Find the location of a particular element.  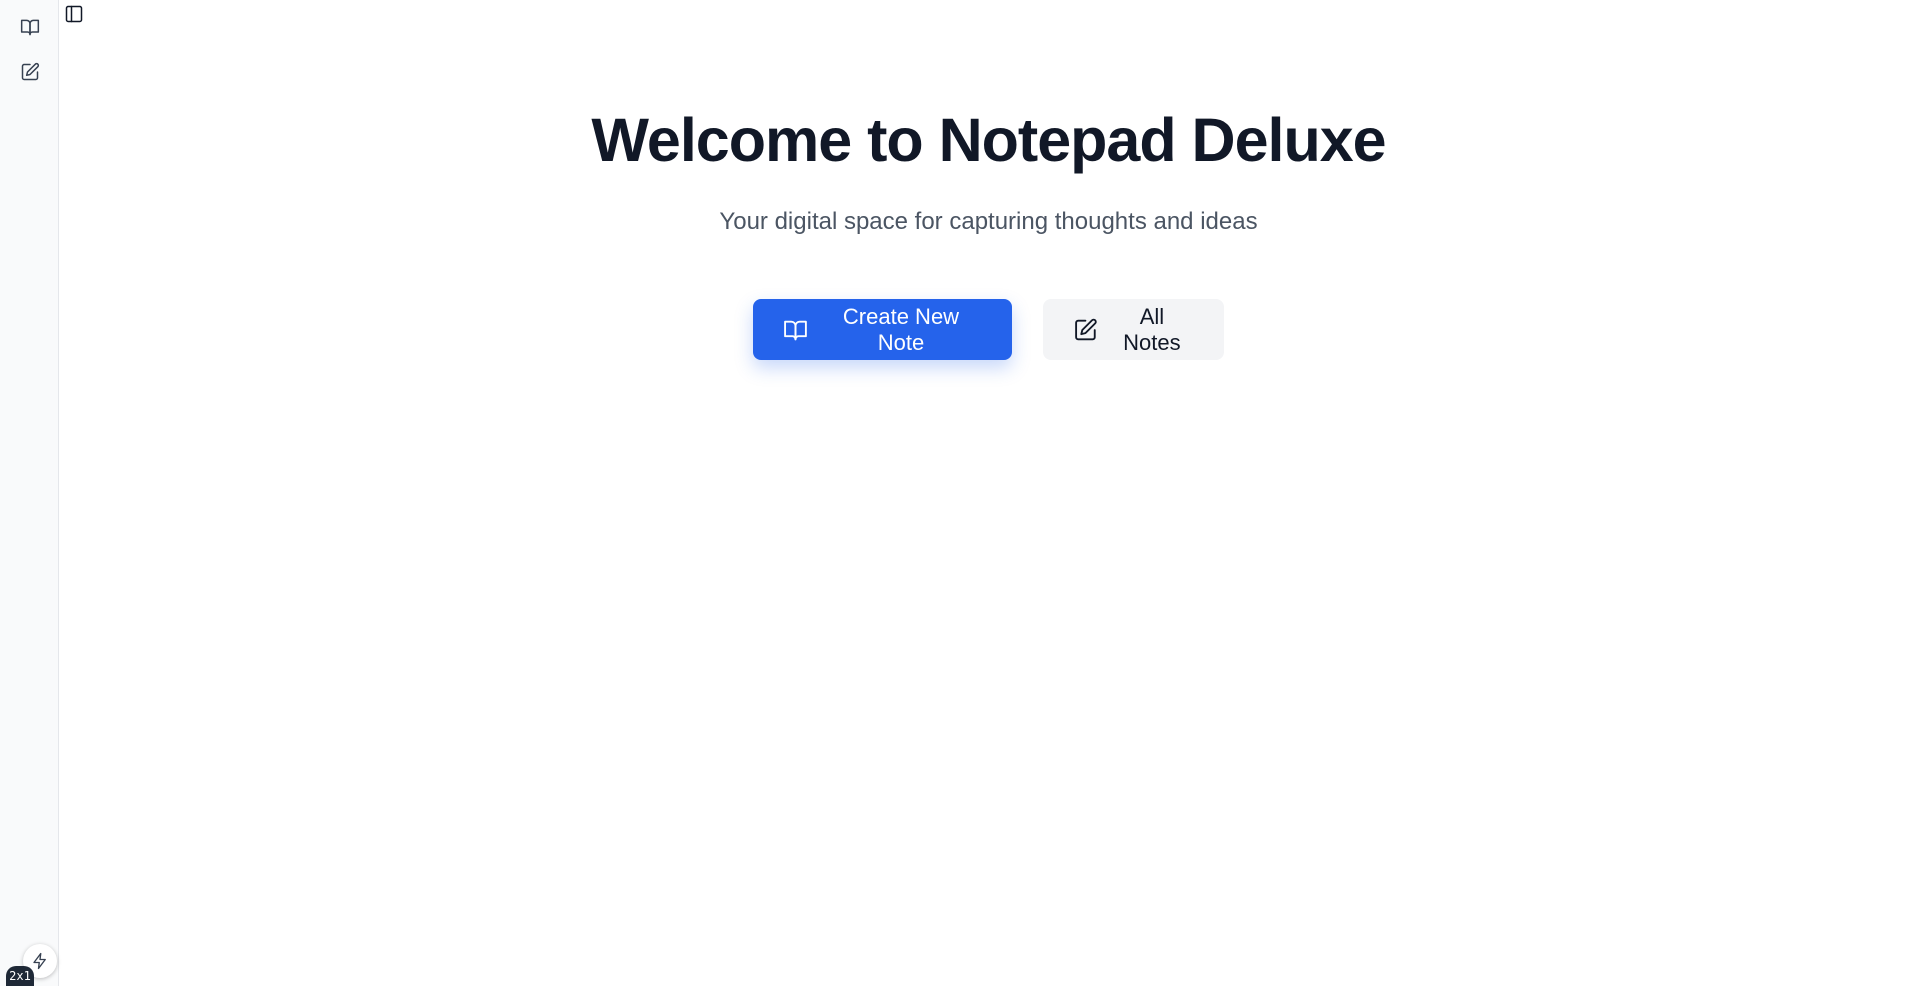

action-buttons: Create New Note All Notes is located at coordinates (988, 329).